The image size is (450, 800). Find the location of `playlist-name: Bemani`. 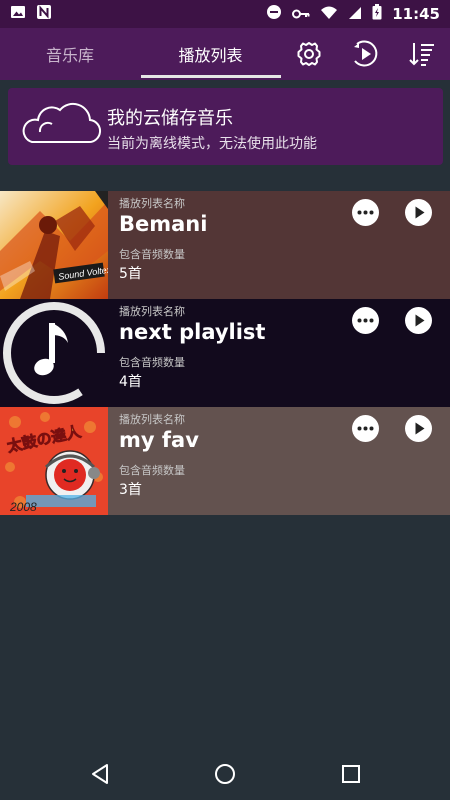

playlist-name: Bemani is located at coordinates (163, 224).